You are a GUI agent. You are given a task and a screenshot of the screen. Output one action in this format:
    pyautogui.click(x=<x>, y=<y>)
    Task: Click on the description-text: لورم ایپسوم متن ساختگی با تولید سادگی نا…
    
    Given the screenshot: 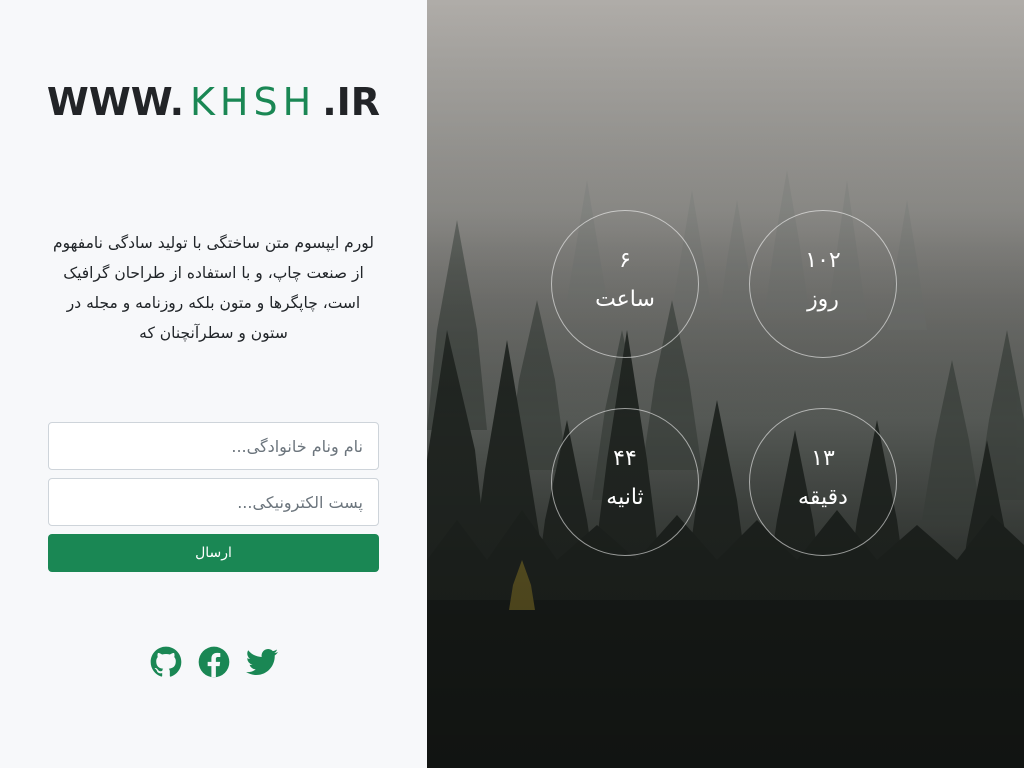 What is the action you would take?
    pyautogui.click(x=213, y=287)
    